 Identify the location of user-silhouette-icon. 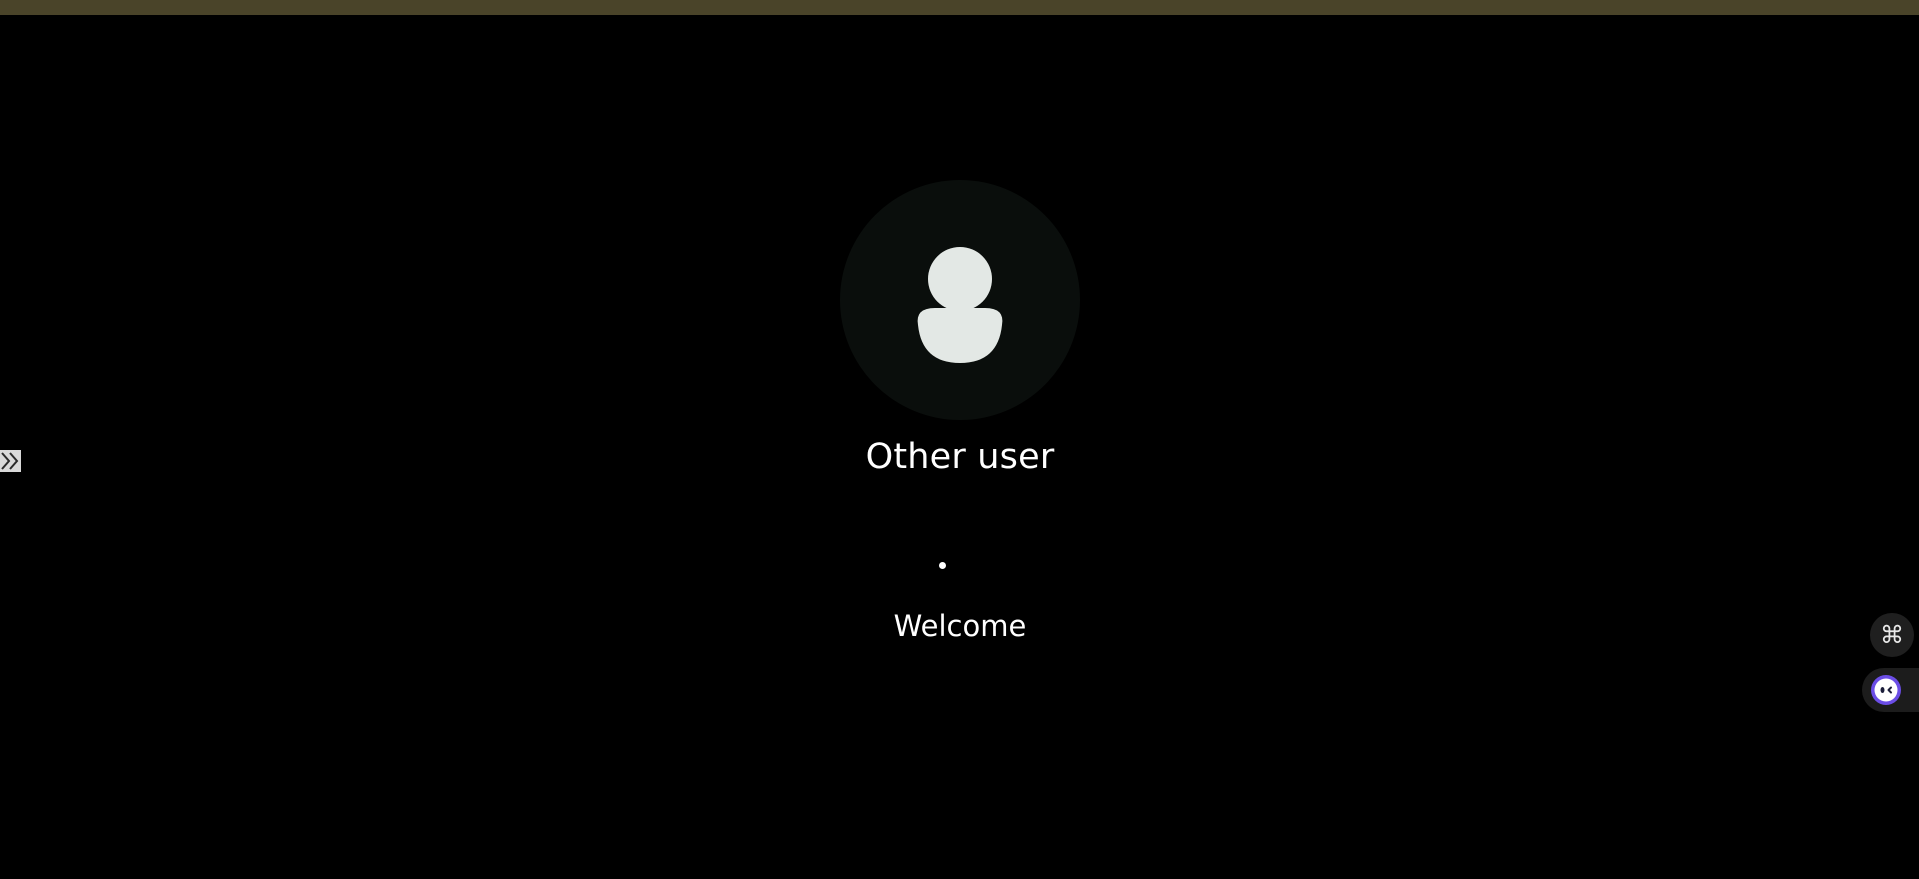
(960, 305).